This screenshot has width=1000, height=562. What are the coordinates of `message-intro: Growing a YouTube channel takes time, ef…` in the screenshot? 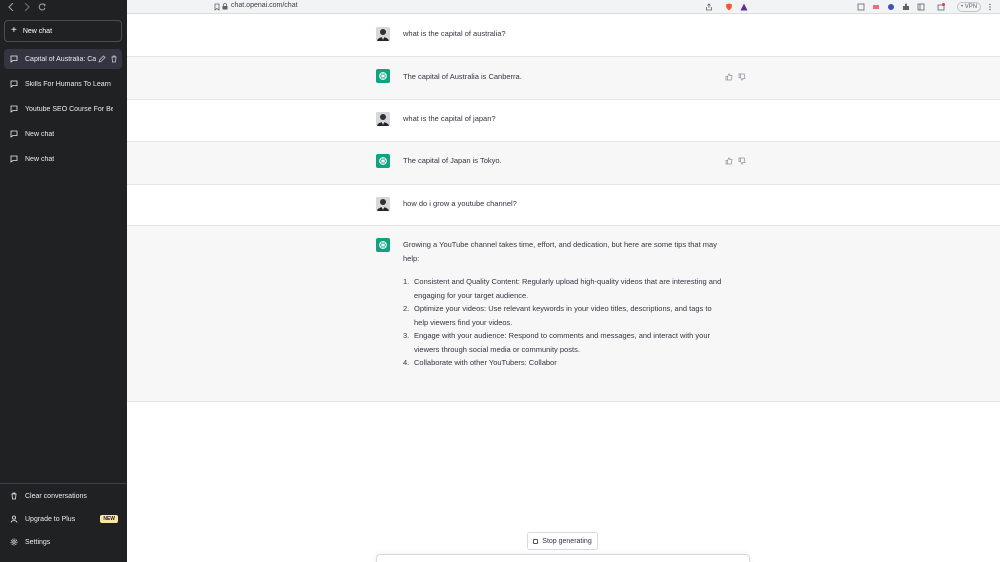 It's located at (560, 251).